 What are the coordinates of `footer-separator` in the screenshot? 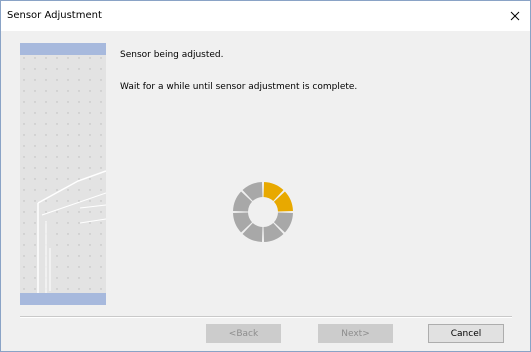 It's located at (266, 317).